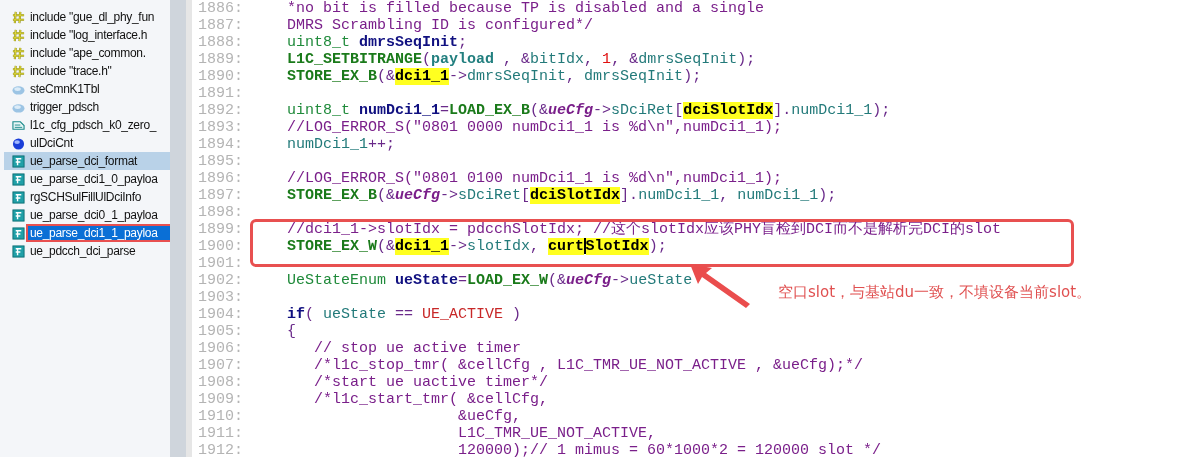 This screenshot has width=1198, height=457. What do you see at coordinates (220, 348) in the screenshot?
I see `line-number: 1906:` at bounding box center [220, 348].